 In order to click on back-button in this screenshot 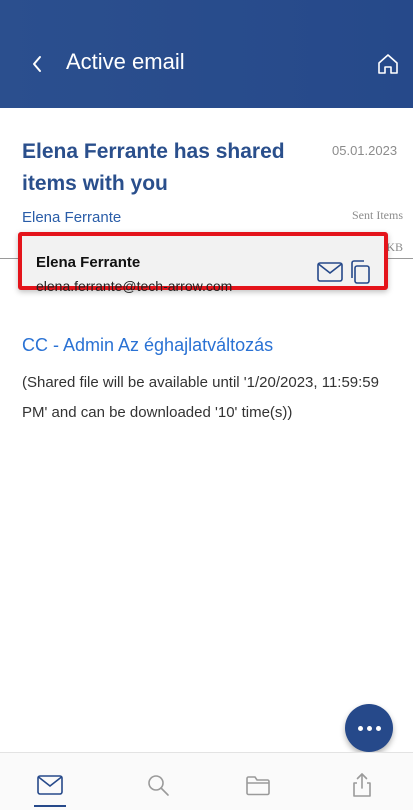, I will do `click(37, 64)`.